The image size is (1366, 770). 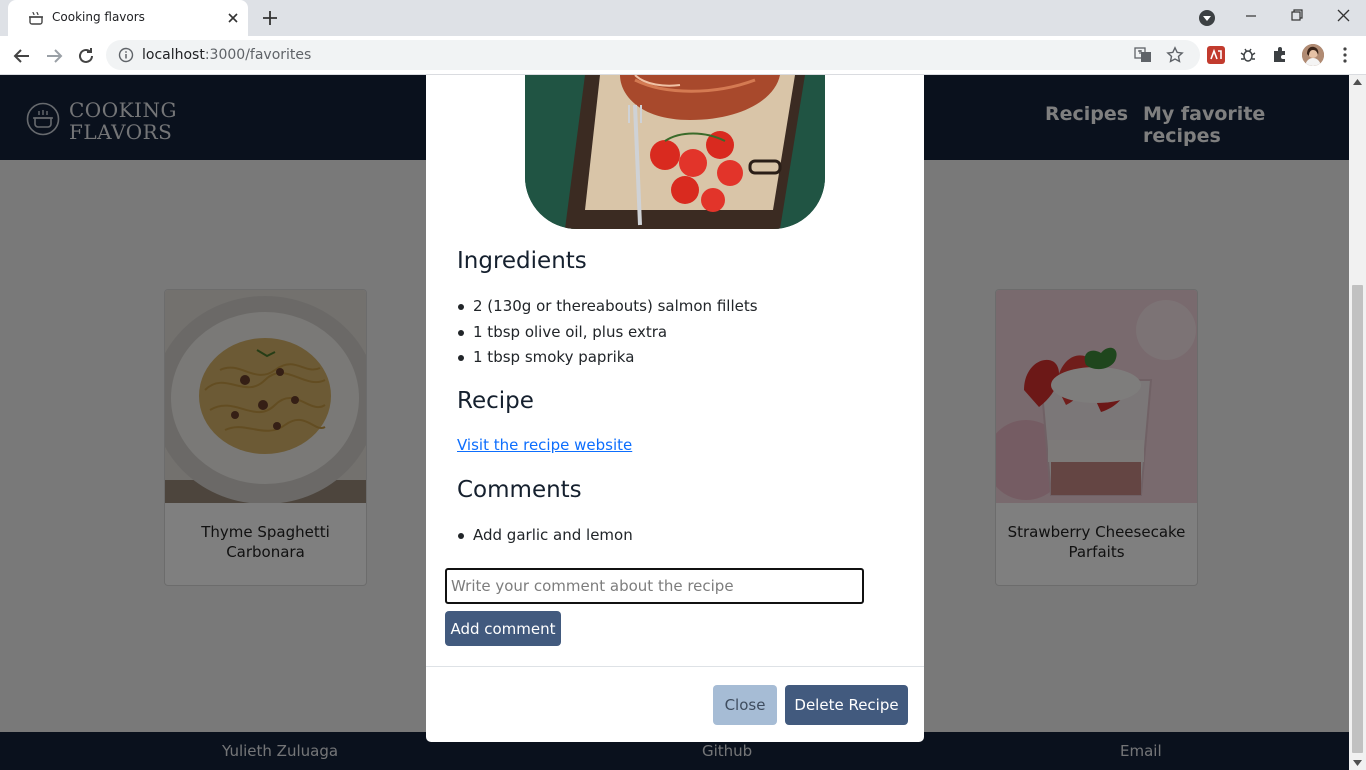 I want to click on close-button: Close, so click(x=745, y=705).